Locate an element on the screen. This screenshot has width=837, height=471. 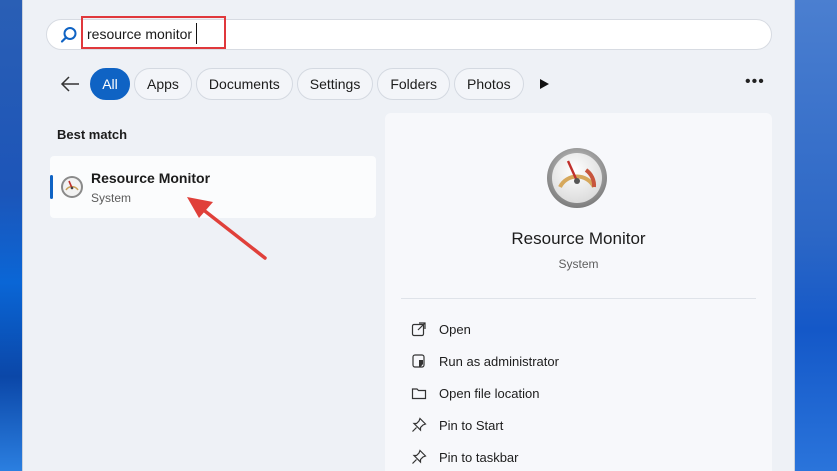
action-label: Pin to taskbar is located at coordinates (479, 457).